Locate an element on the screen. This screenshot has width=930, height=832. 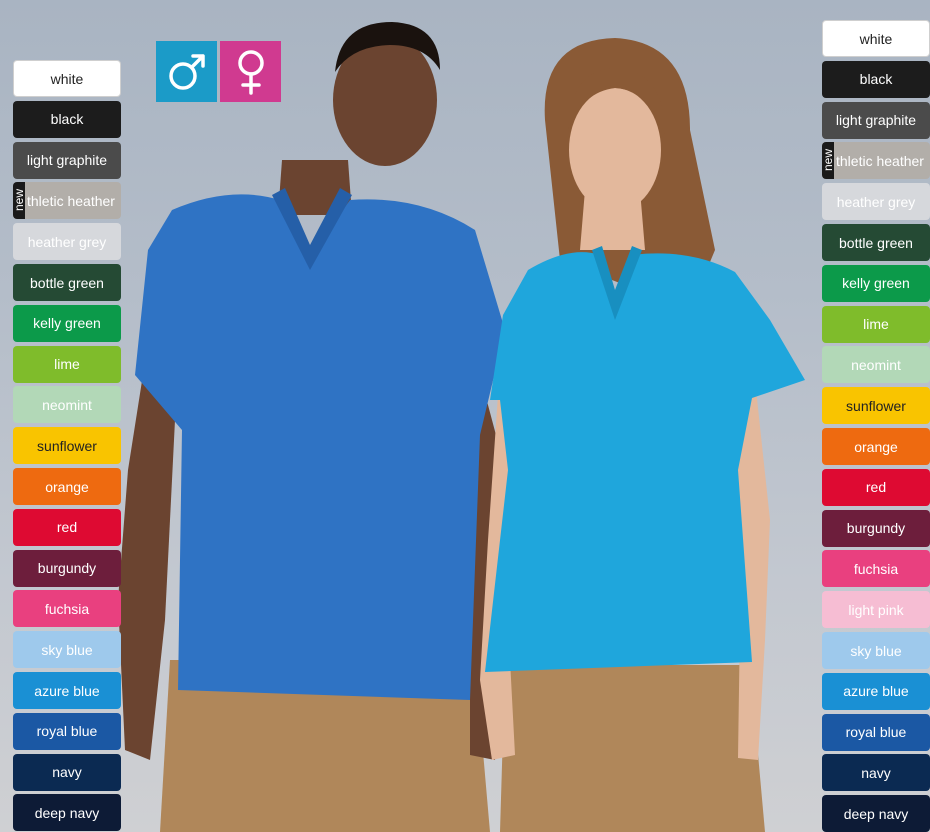
female-gender-tile is located at coordinates (250, 71).